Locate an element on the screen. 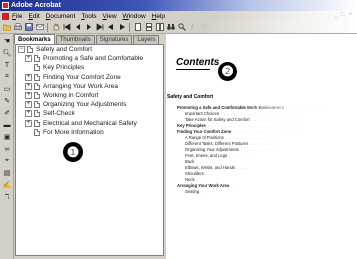 The width and height of the screenshot is (357, 259). bookmark-label: Working in Comfort is located at coordinates (71, 96).